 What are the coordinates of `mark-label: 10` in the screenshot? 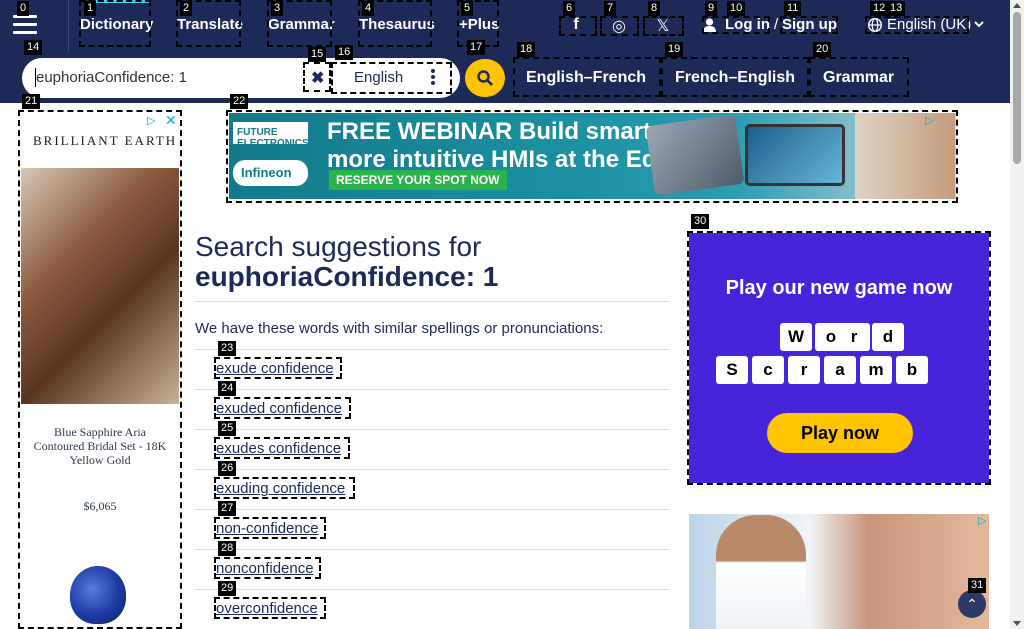 It's located at (736, 8).